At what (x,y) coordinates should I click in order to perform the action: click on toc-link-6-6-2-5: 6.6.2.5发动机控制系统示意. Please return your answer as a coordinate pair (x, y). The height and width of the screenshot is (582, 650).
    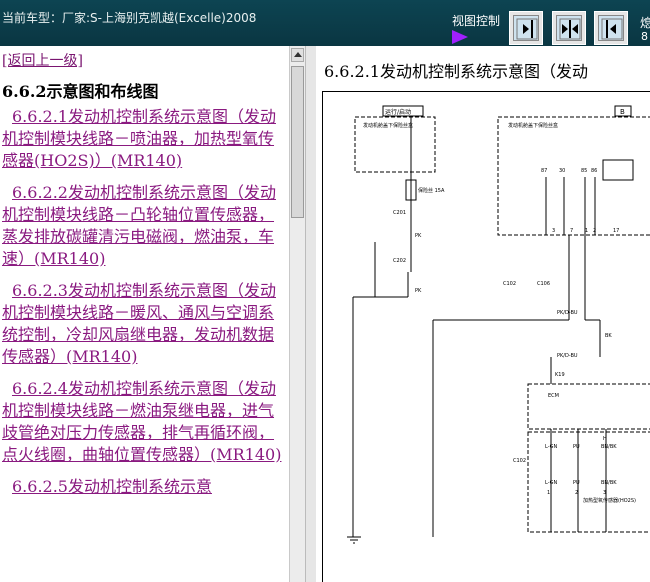
    Looking at the image, I should click on (144, 487).